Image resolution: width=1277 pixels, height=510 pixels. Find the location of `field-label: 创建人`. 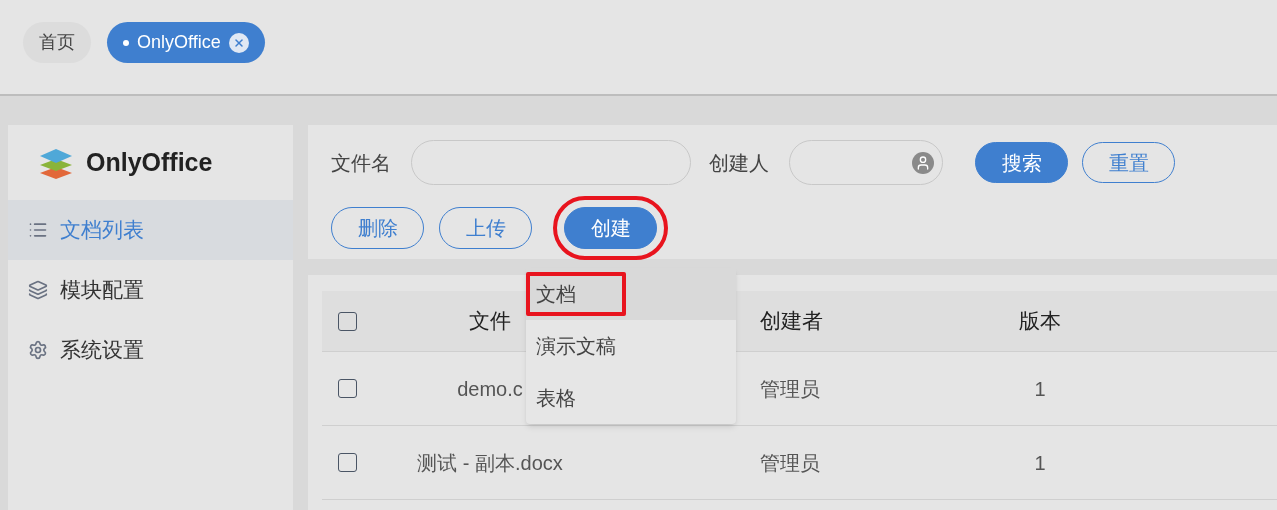

field-label: 创建人 is located at coordinates (739, 163).